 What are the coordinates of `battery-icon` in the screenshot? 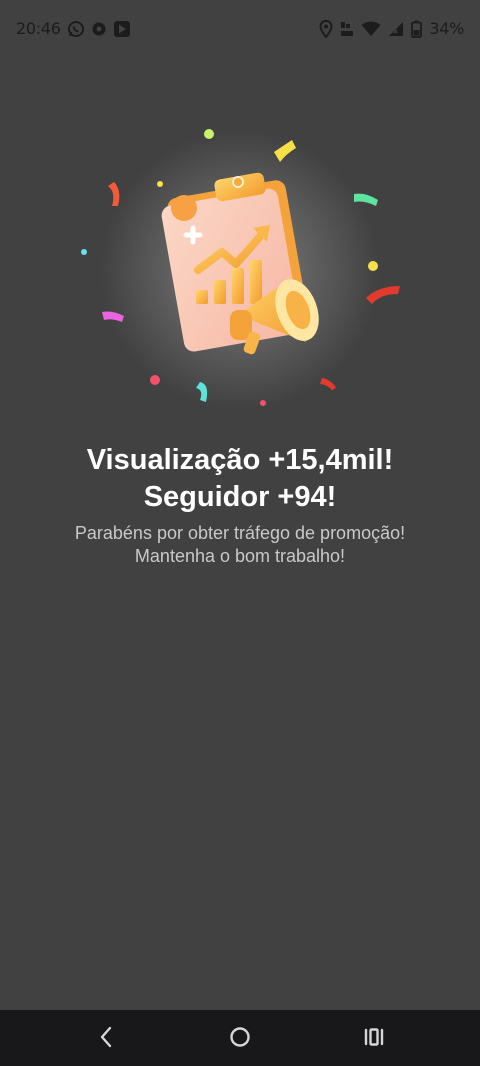 It's located at (417, 29).